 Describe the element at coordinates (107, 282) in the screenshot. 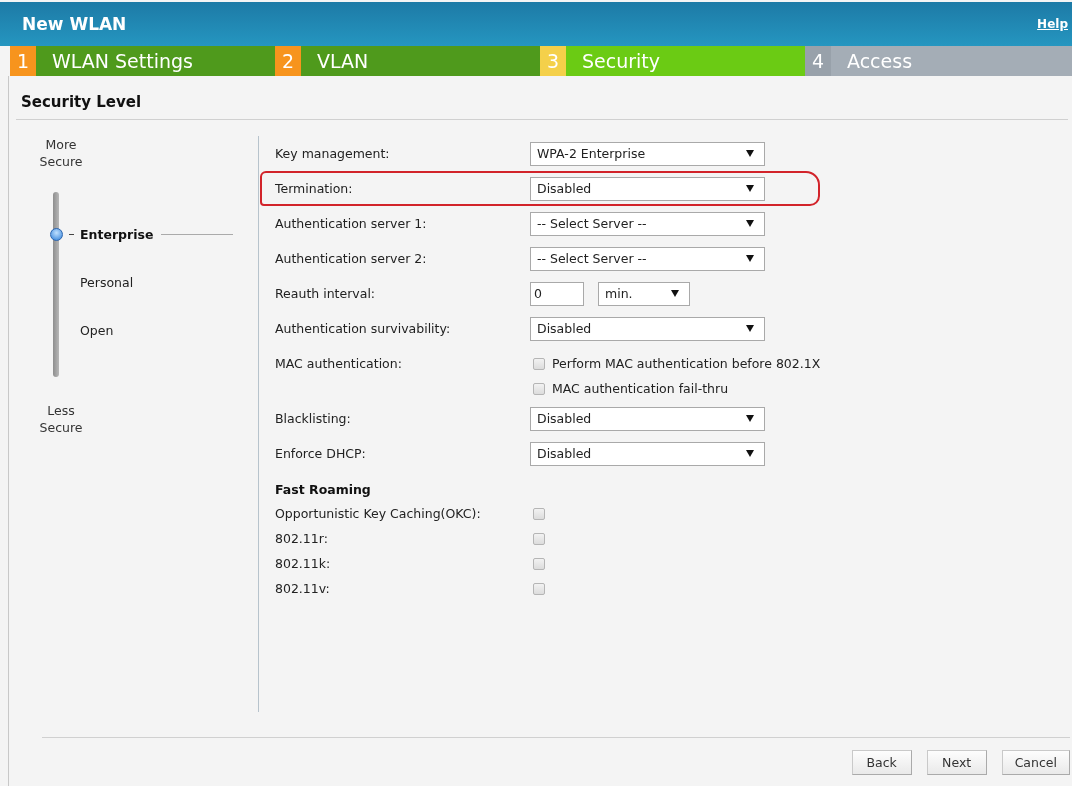

I see `security-level-option: Personal` at that location.